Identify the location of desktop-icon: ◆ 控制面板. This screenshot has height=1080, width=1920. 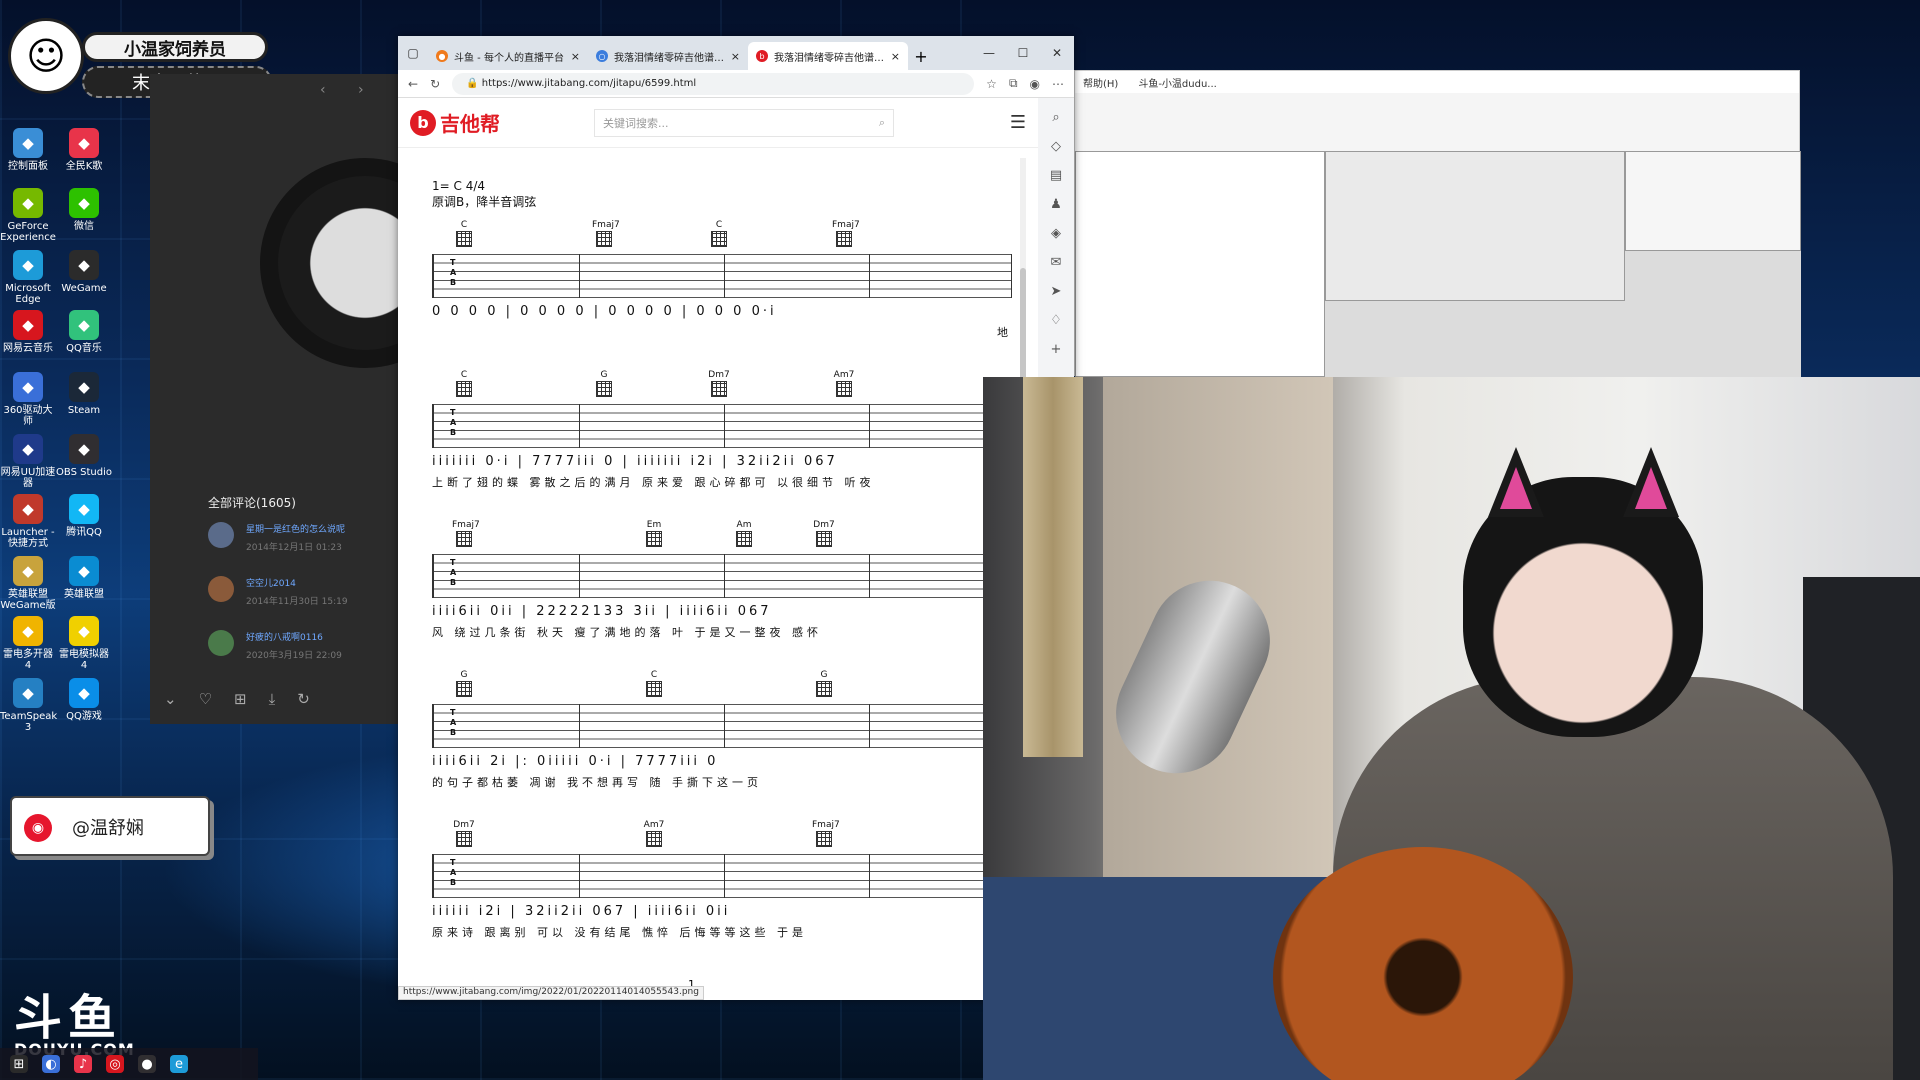
(28, 150).